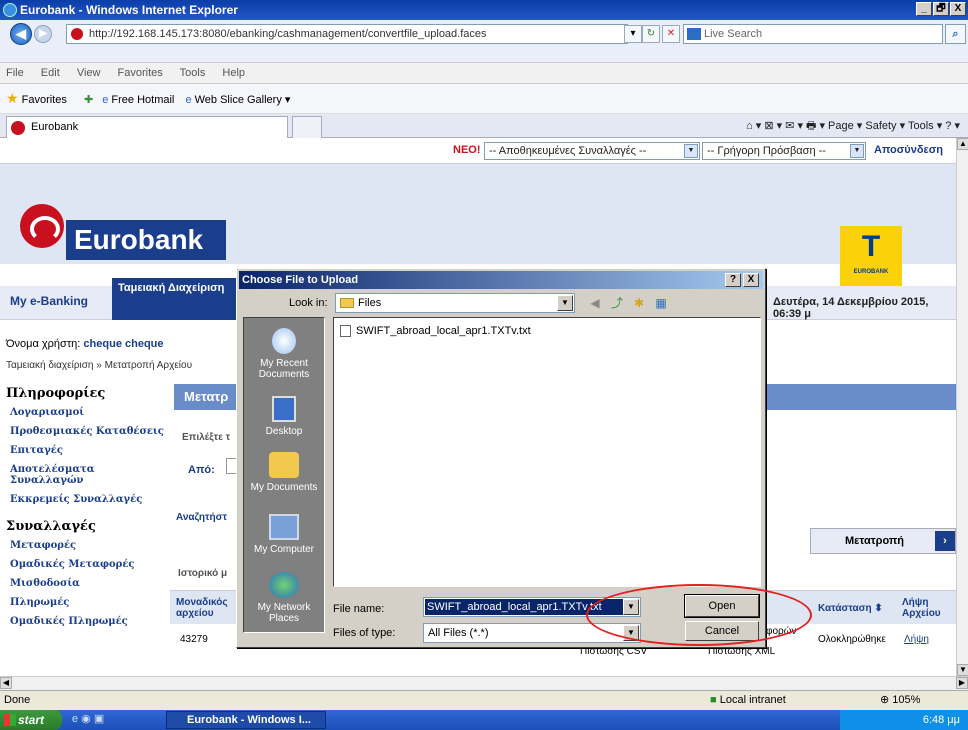  Describe the element at coordinates (44, 100) in the screenshot. I see `favorites-button: Favorites` at that location.